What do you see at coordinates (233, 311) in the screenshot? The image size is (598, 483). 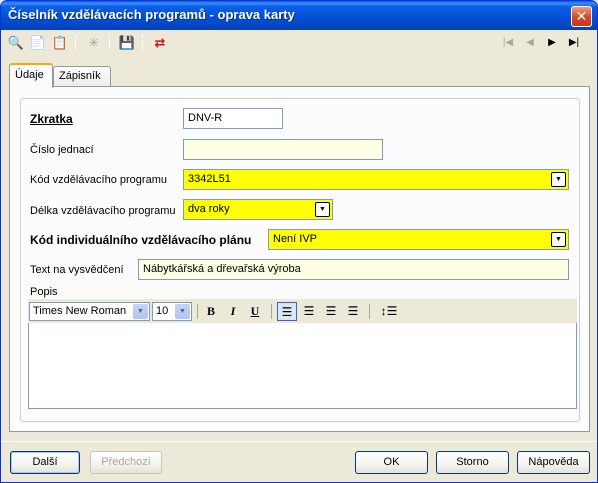 I see `italic-button: I` at bounding box center [233, 311].